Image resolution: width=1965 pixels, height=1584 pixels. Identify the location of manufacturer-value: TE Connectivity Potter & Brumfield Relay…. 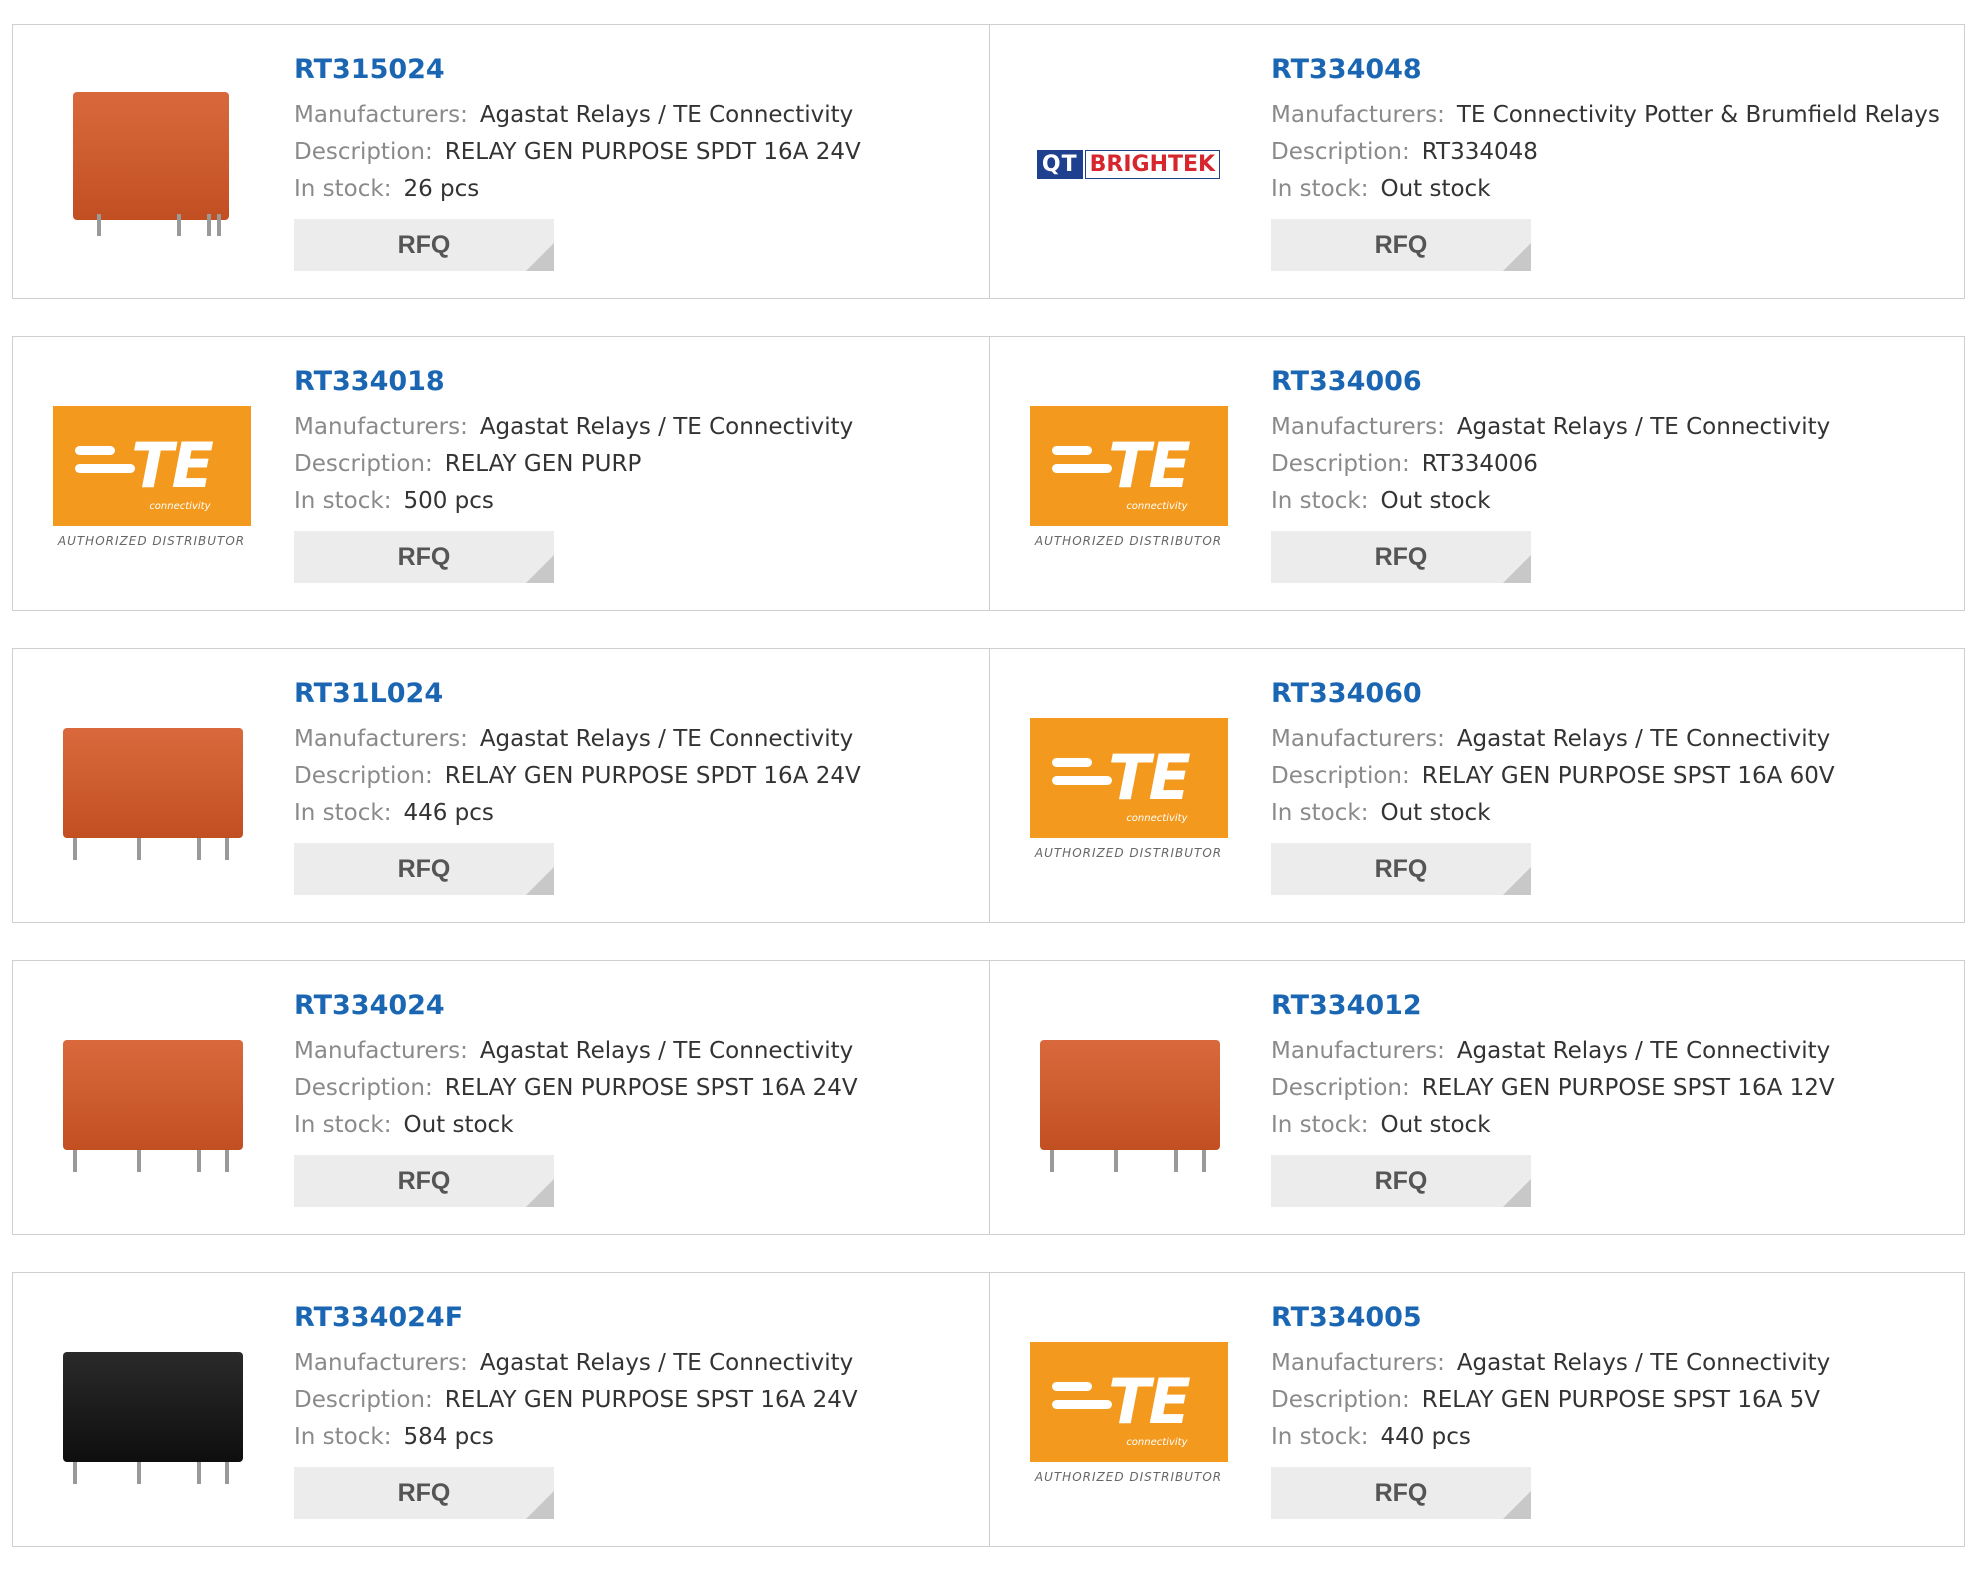
(1698, 115).